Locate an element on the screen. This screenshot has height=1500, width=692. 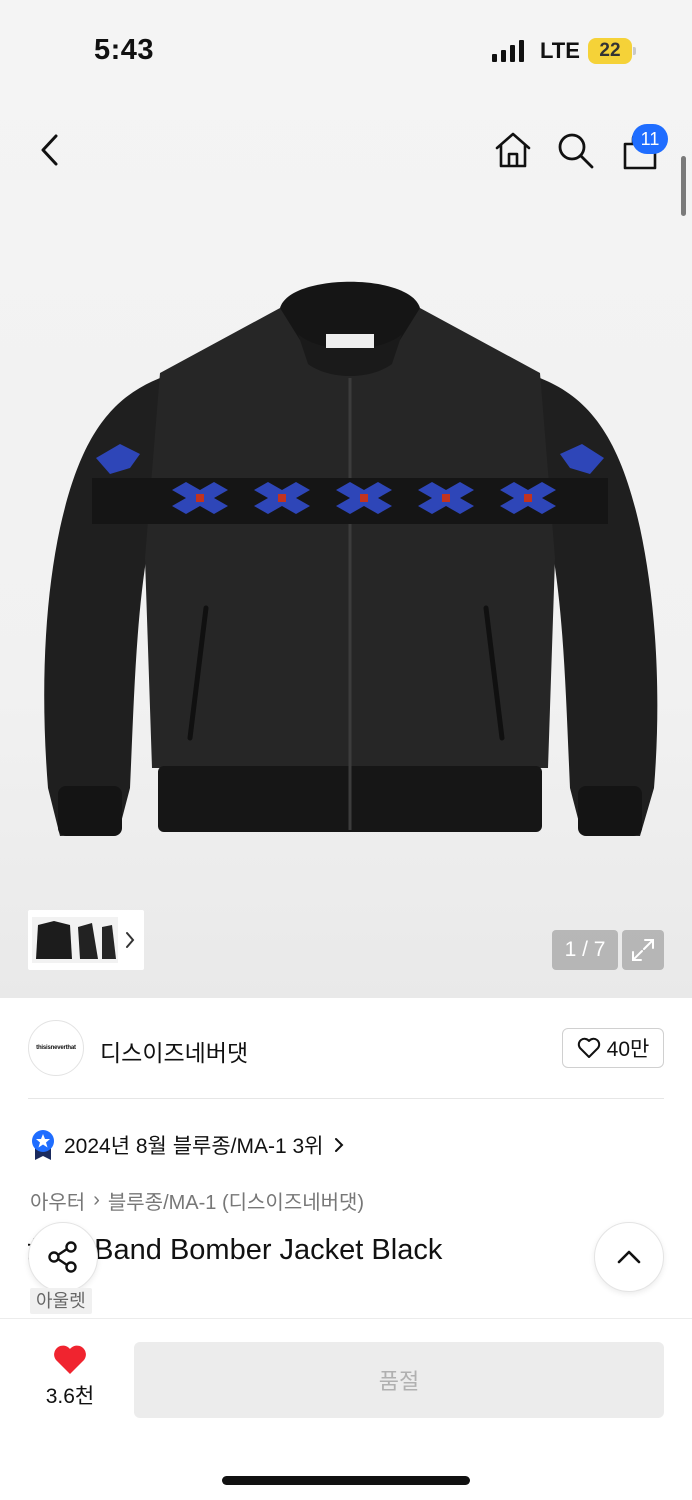
breadcrumb: 아우터 › 블루종/MA-1 (디스이즈네버댓) is located at coordinates (197, 1200).